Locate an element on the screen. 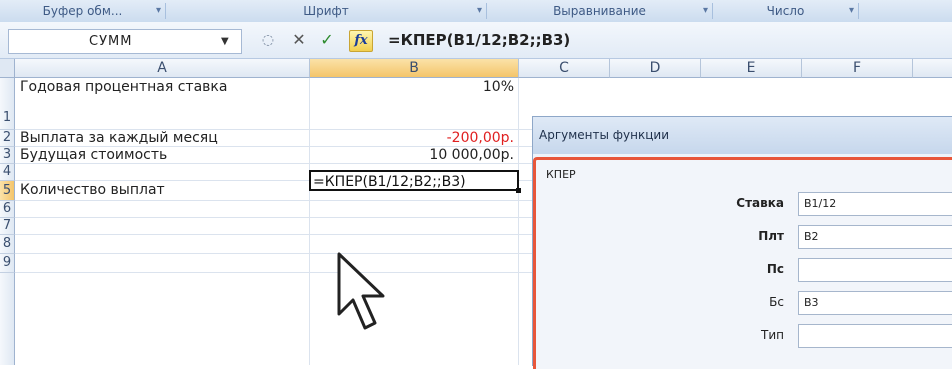 Image resolution: width=952 pixels, height=369 pixels. row-header-9: 9 is located at coordinates (7, 263).